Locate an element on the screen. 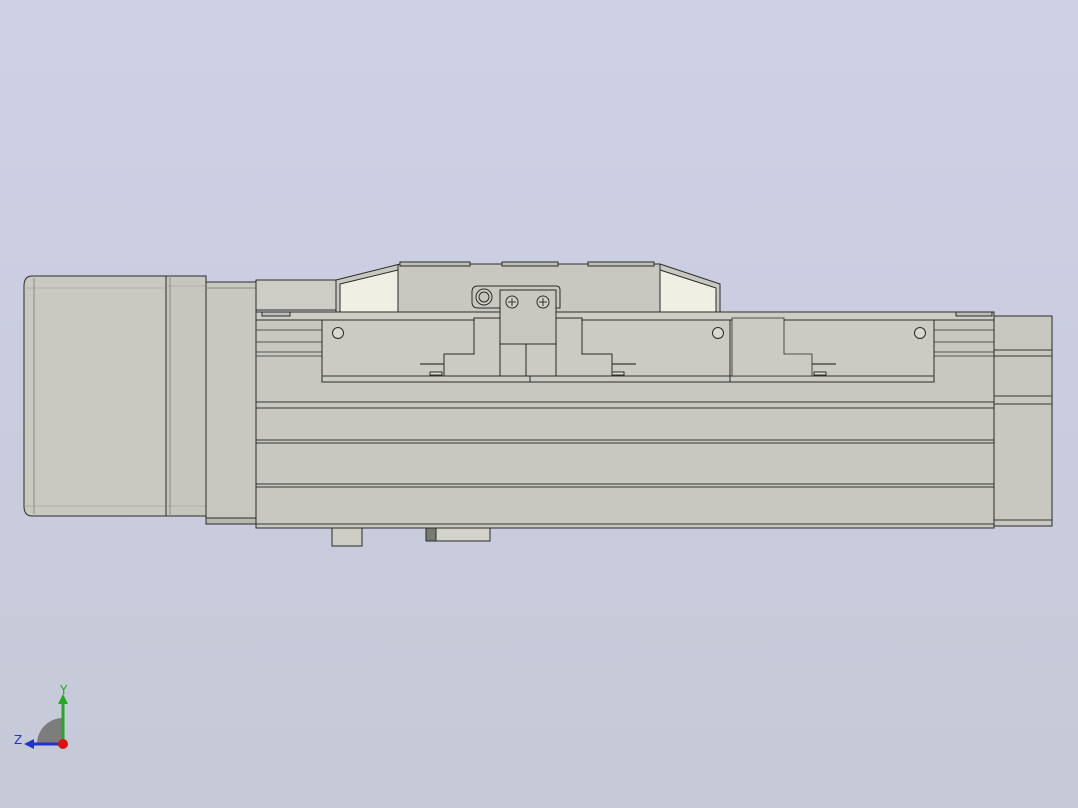 The image size is (1078, 808). sensor-connector is located at coordinates (458, 534).